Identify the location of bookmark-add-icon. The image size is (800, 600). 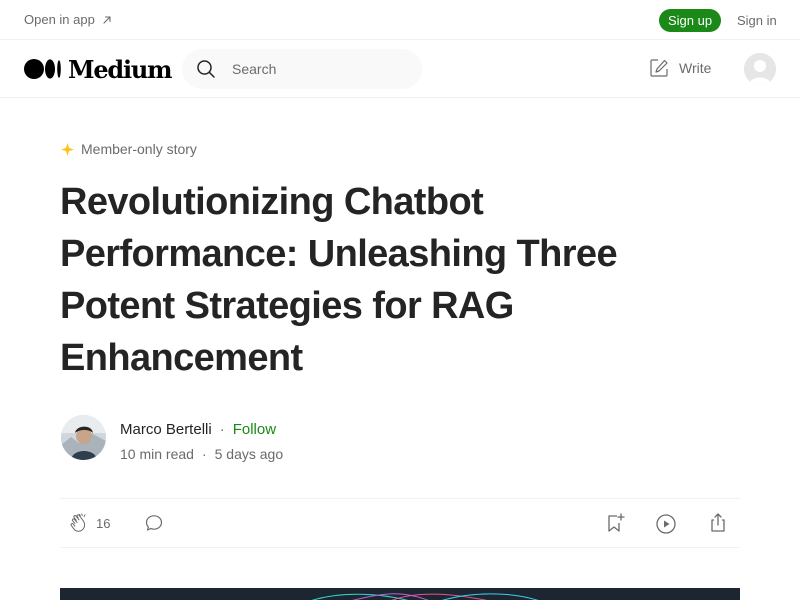
(615, 523).